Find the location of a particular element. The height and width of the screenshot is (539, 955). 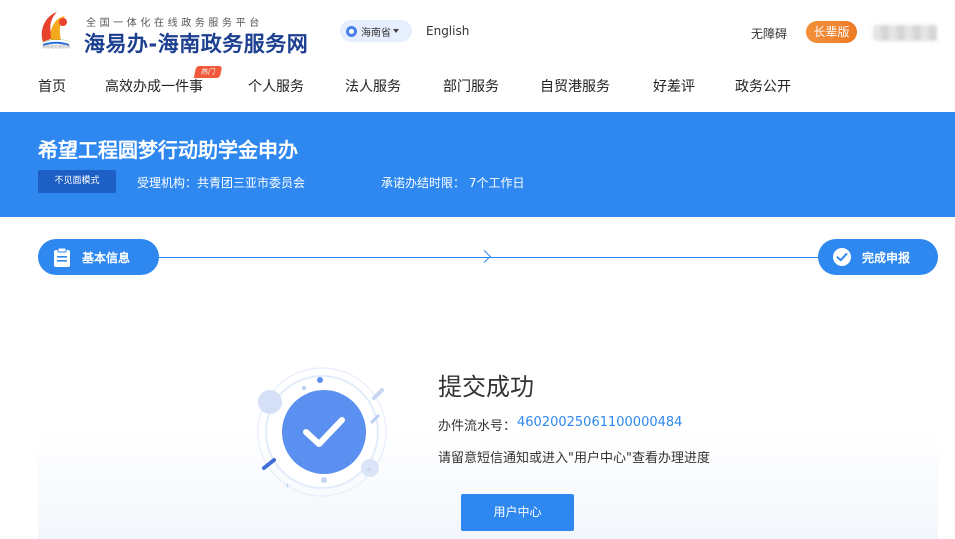

nav-item-personal: 个人服务 is located at coordinates (276, 86).